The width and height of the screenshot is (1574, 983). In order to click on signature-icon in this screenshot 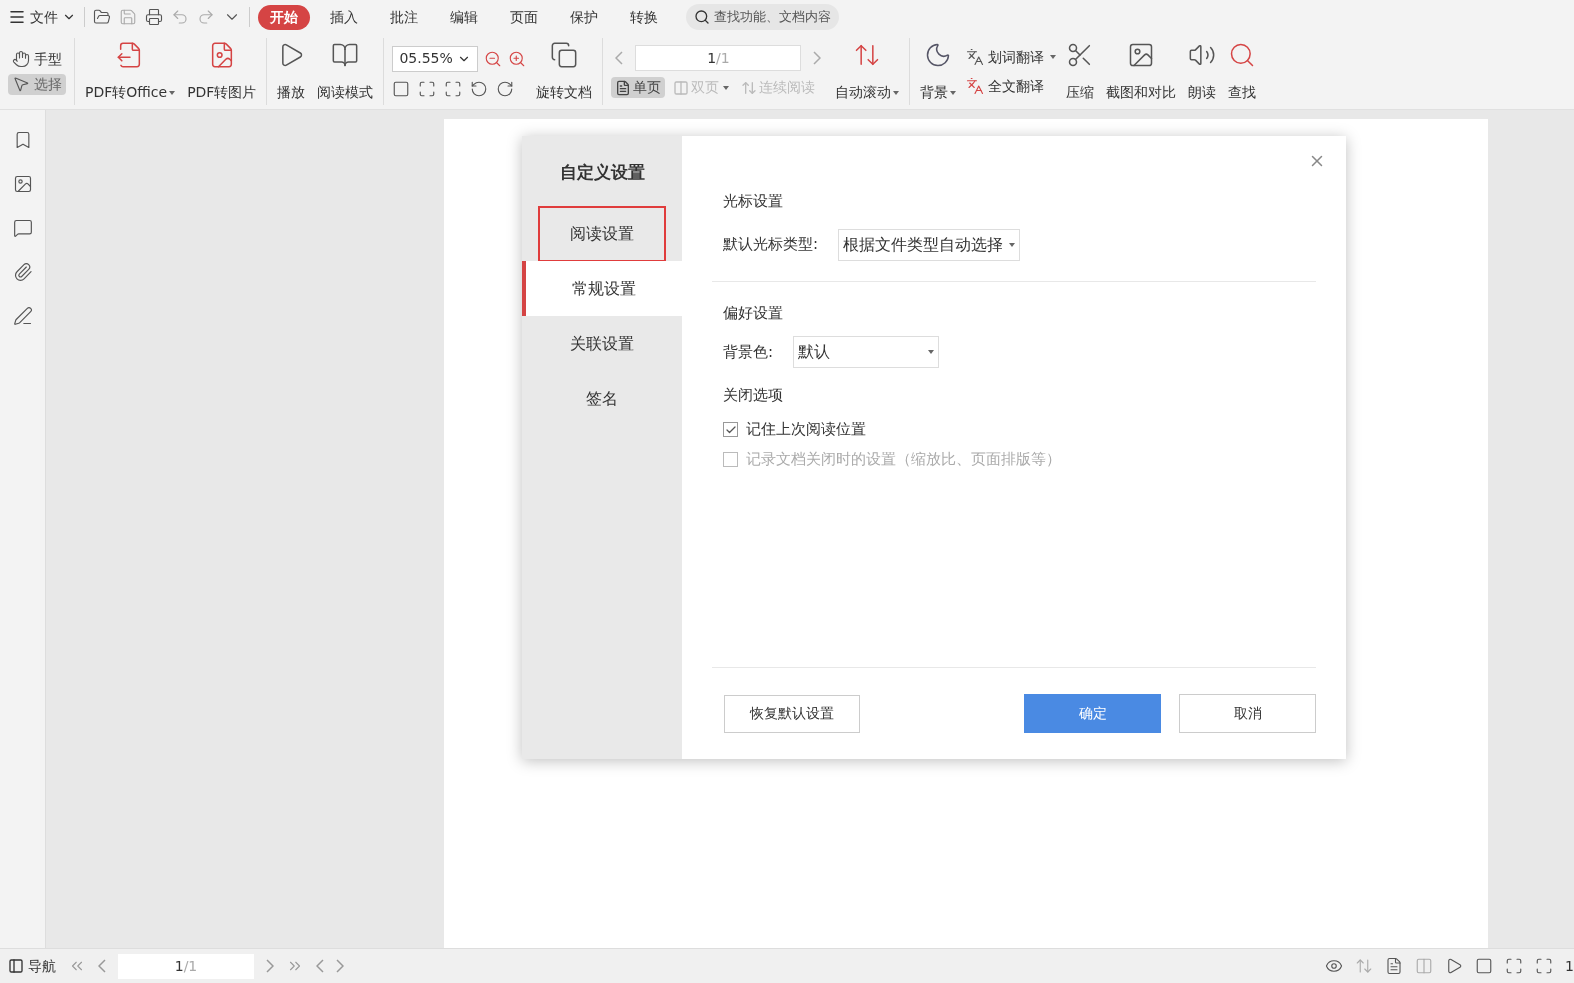, I will do `click(22, 316)`.